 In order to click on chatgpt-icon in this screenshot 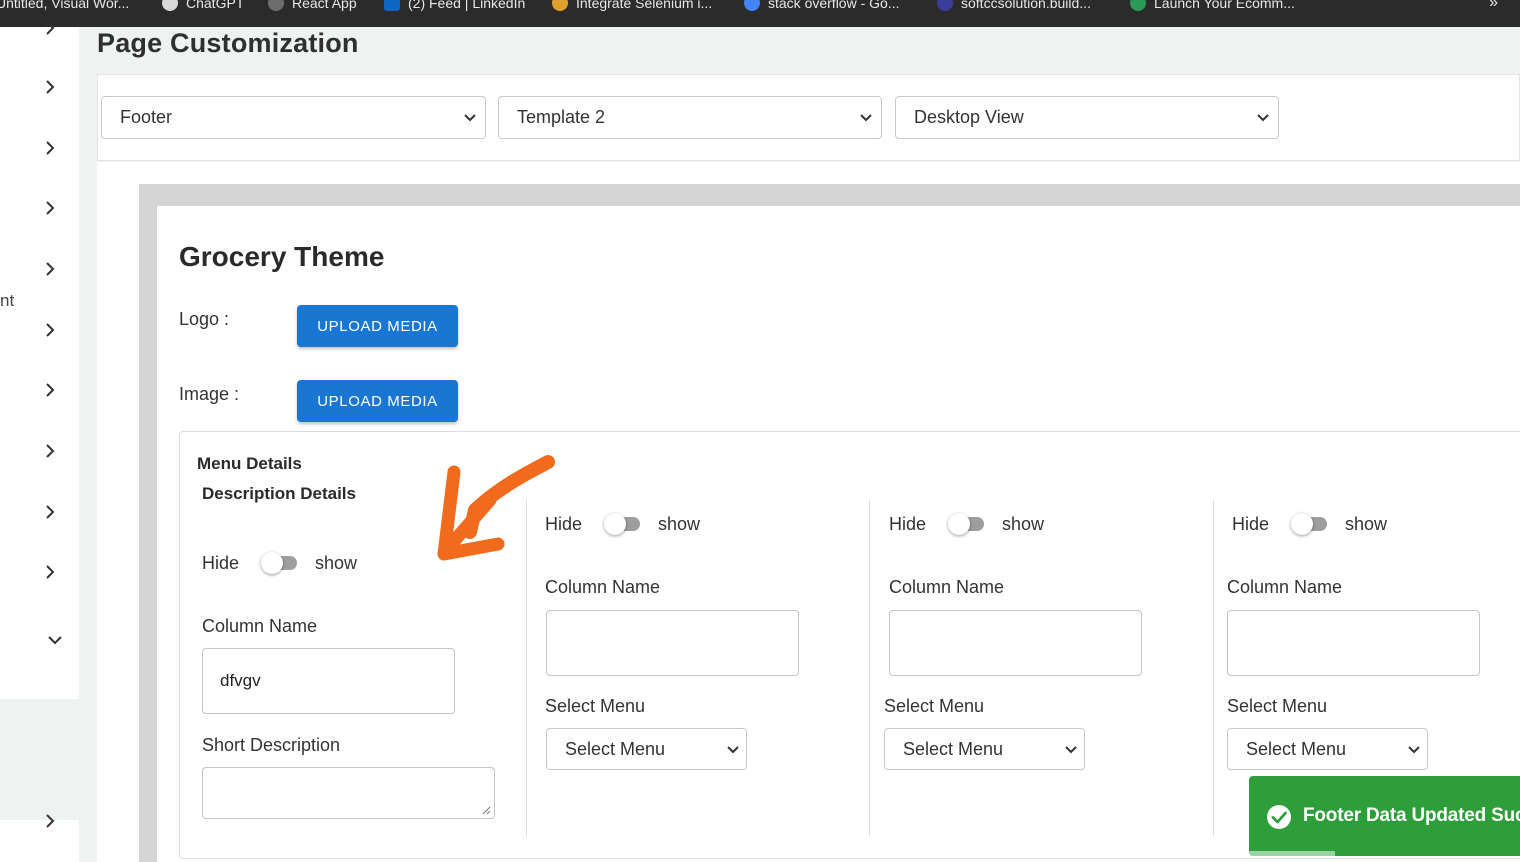, I will do `click(170, 5)`.